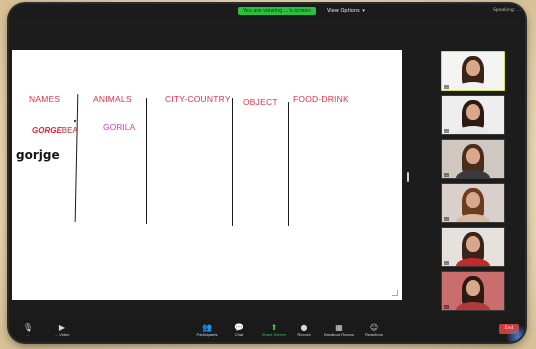 Image resolution: width=536 pixels, height=349 pixels. I want to click on screen-share-banner: You are viewing ...'s screen, so click(277, 11).